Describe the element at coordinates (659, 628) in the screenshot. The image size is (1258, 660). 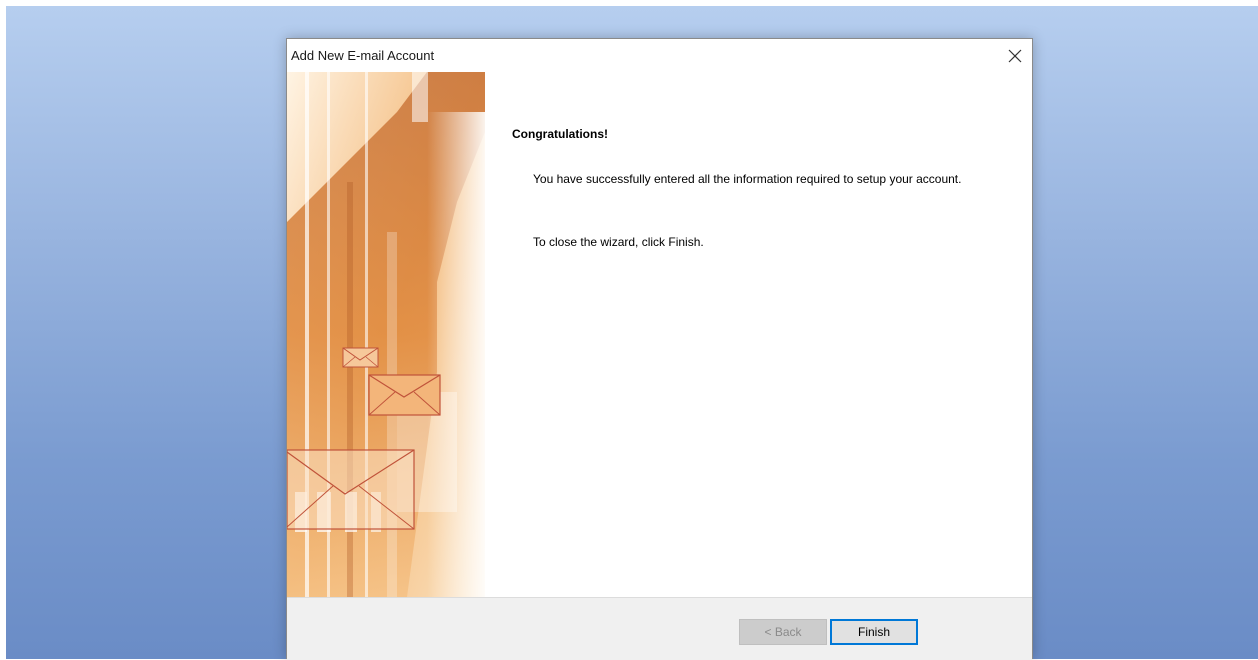
I see `wizard-footer: < Back Finish` at that location.